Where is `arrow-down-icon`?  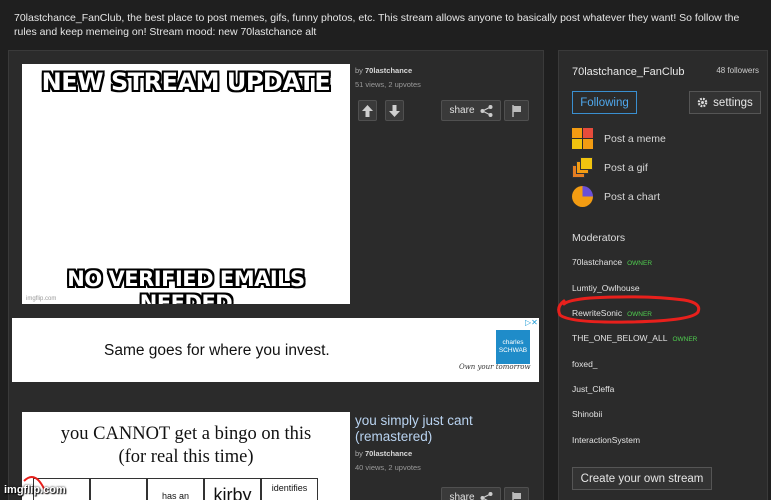 arrow-down-icon is located at coordinates (394, 110).